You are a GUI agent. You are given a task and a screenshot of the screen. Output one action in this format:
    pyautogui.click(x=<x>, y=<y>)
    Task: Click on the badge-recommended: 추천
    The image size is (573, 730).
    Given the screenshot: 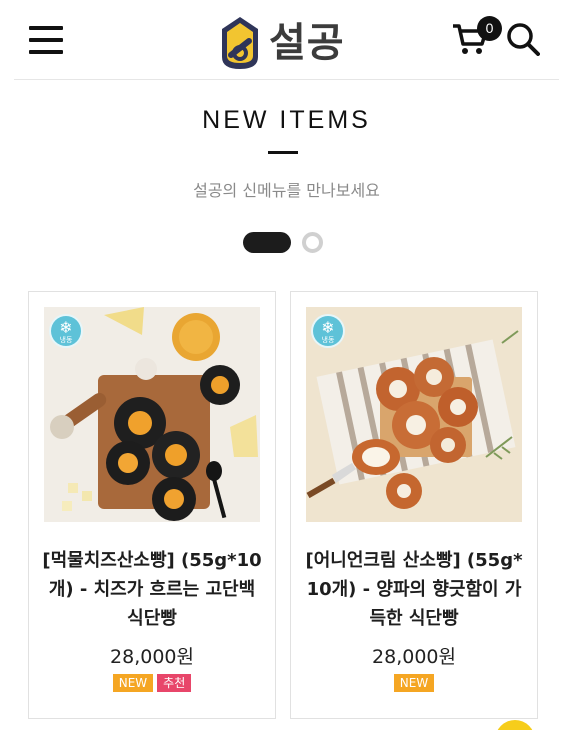 What is the action you would take?
    pyautogui.click(x=174, y=683)
    